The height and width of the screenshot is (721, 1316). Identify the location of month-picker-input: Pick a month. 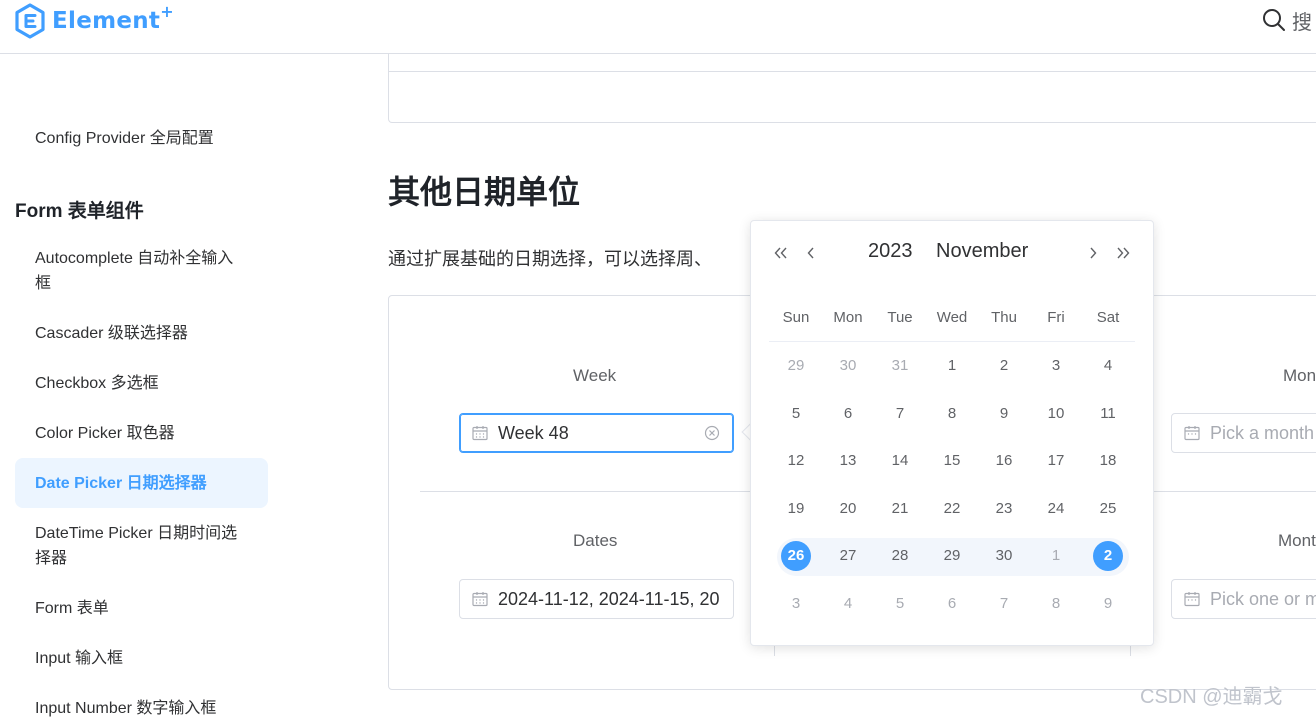
(1243, 433).